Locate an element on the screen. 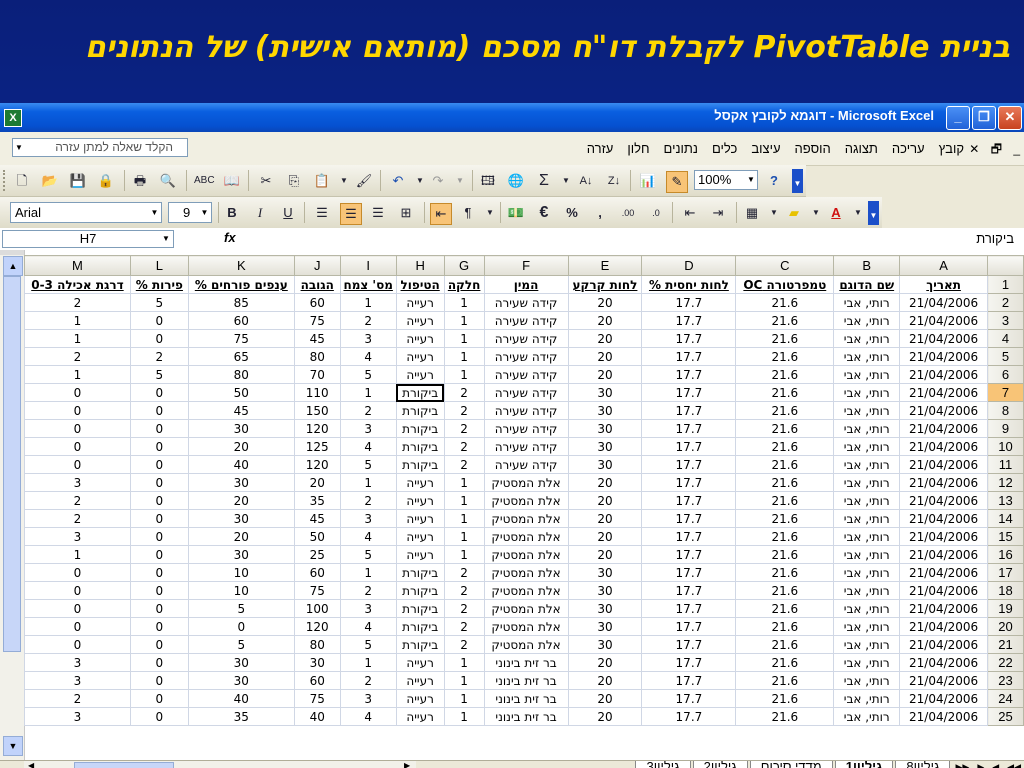 The image size is (1024, 768). menu-item: קובץ is located at coordinates (951, 148).